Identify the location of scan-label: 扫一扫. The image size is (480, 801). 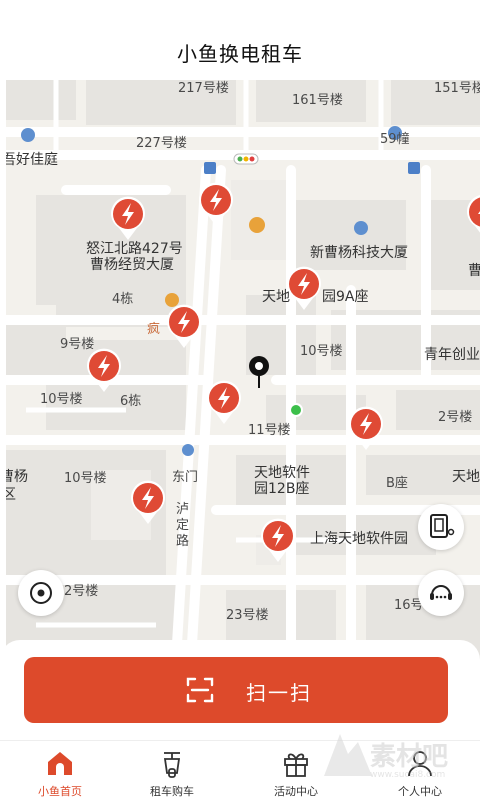
(279, 693).